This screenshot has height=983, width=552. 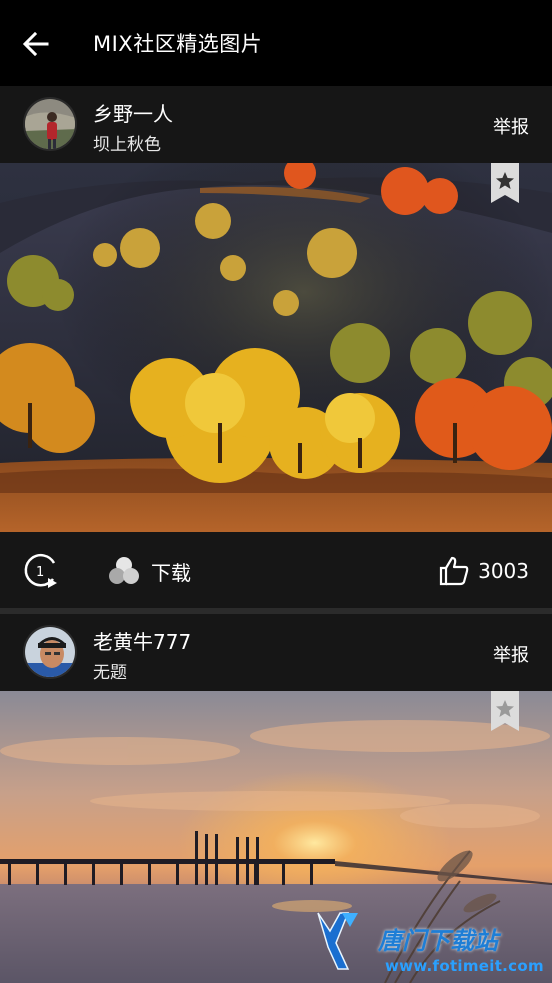 What do you see at coordinates (464, 966) in the screenshot?
I see `watermark-url: www.fotimeit.com` at bounding box center [464, 966].